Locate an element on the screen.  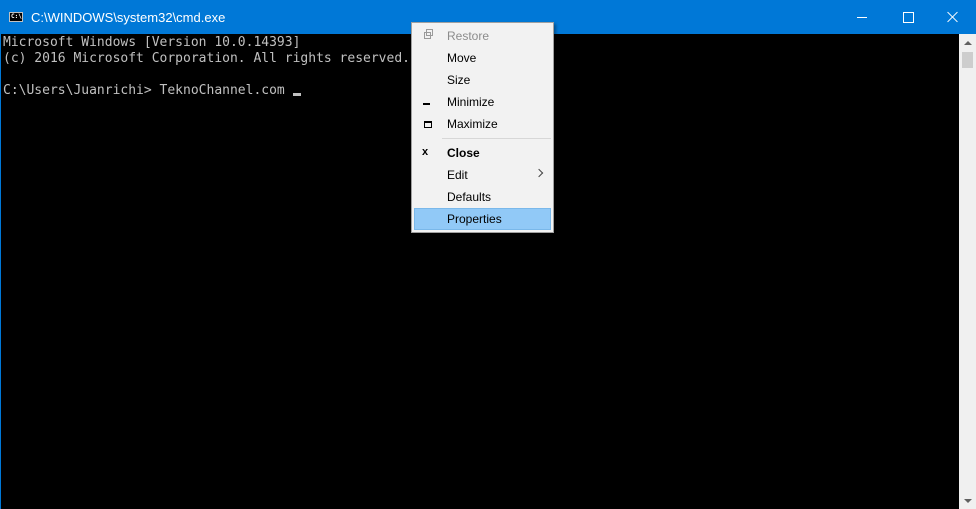
menu-item-close: Close is located at coordinates (482, 153).